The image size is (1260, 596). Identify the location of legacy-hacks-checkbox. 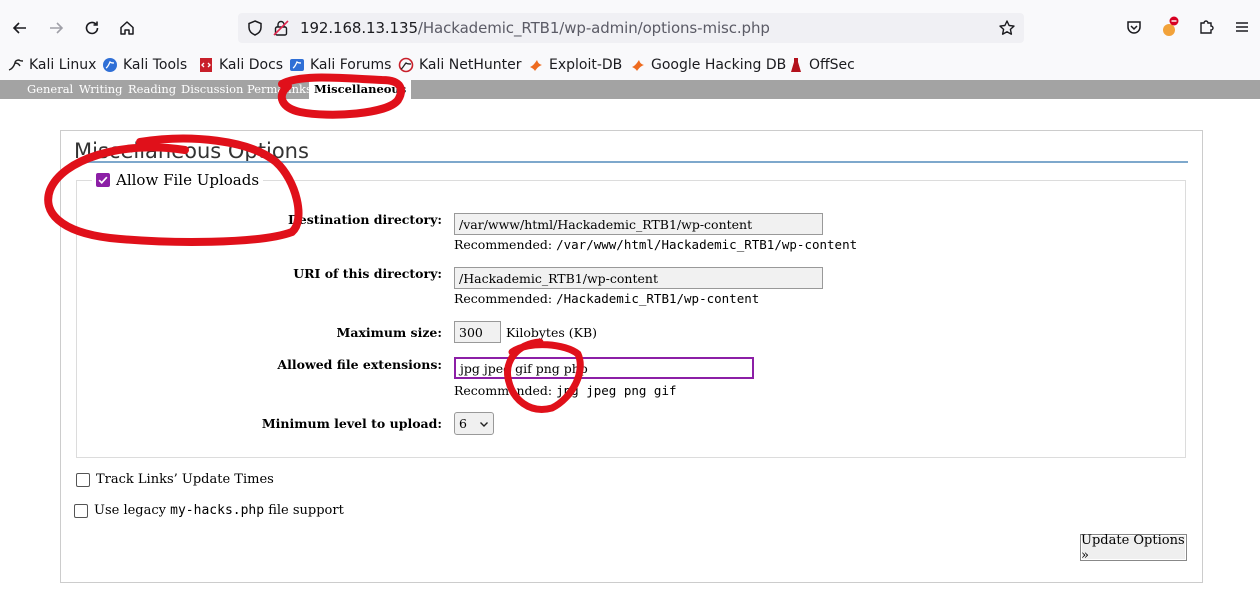
(81, 510).